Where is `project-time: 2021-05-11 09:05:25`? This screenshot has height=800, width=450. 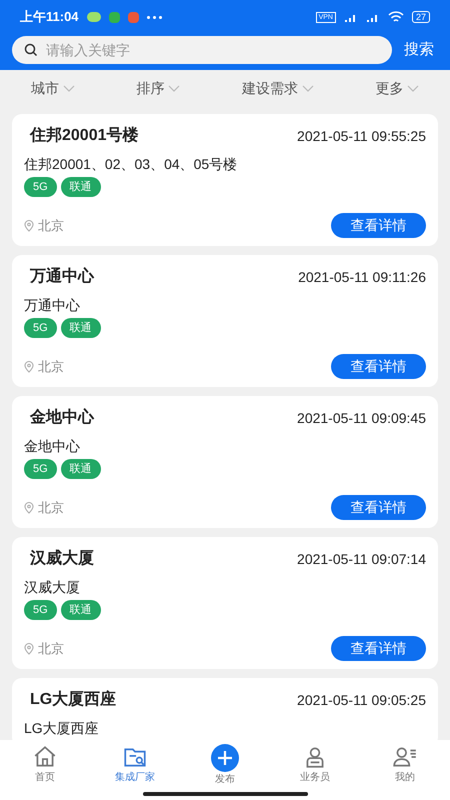 project-time: 2021-05-11 09:05:25 is located at coordinates (361, 700).